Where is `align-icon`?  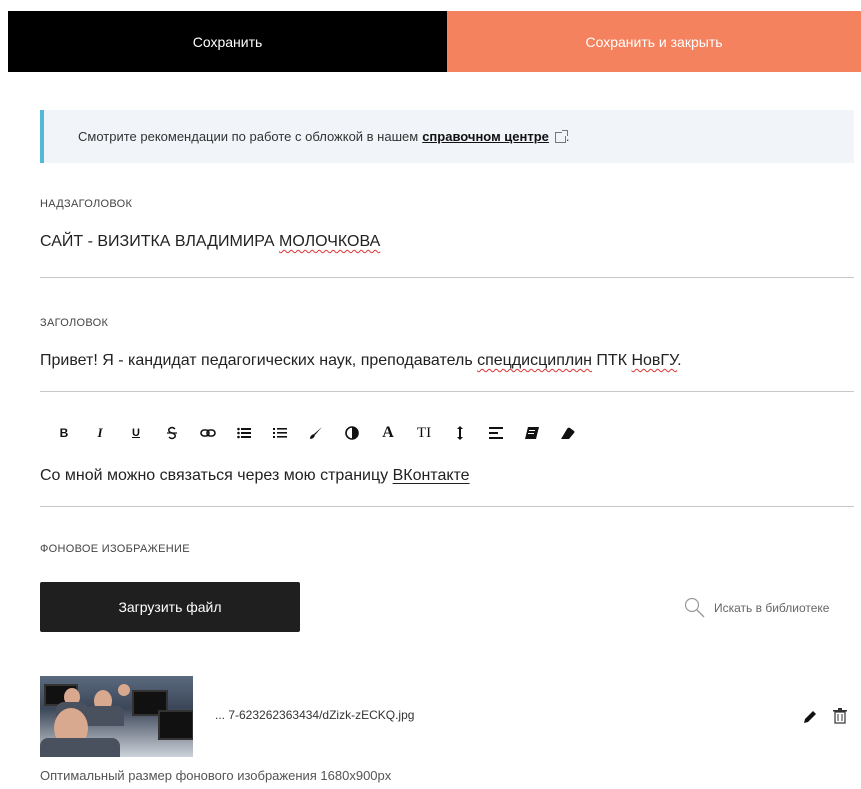
align-icon is located at coordinates (496, 433).